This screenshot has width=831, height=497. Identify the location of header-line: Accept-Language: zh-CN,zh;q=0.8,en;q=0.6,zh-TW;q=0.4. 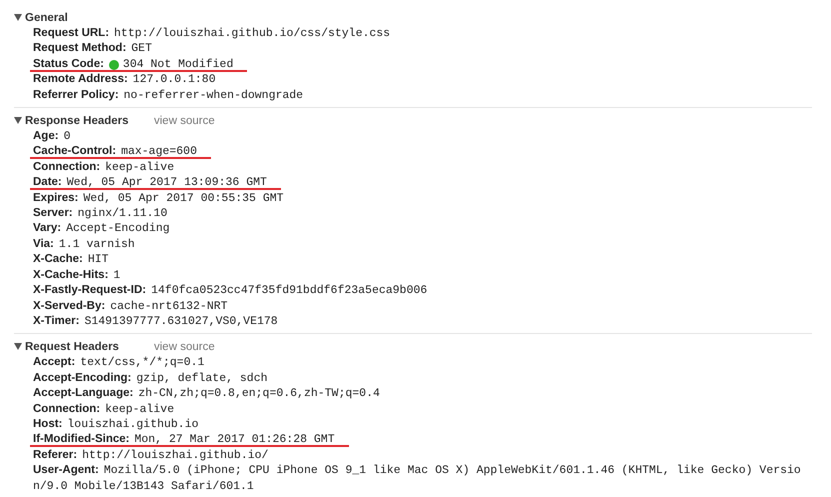
(206, 393).